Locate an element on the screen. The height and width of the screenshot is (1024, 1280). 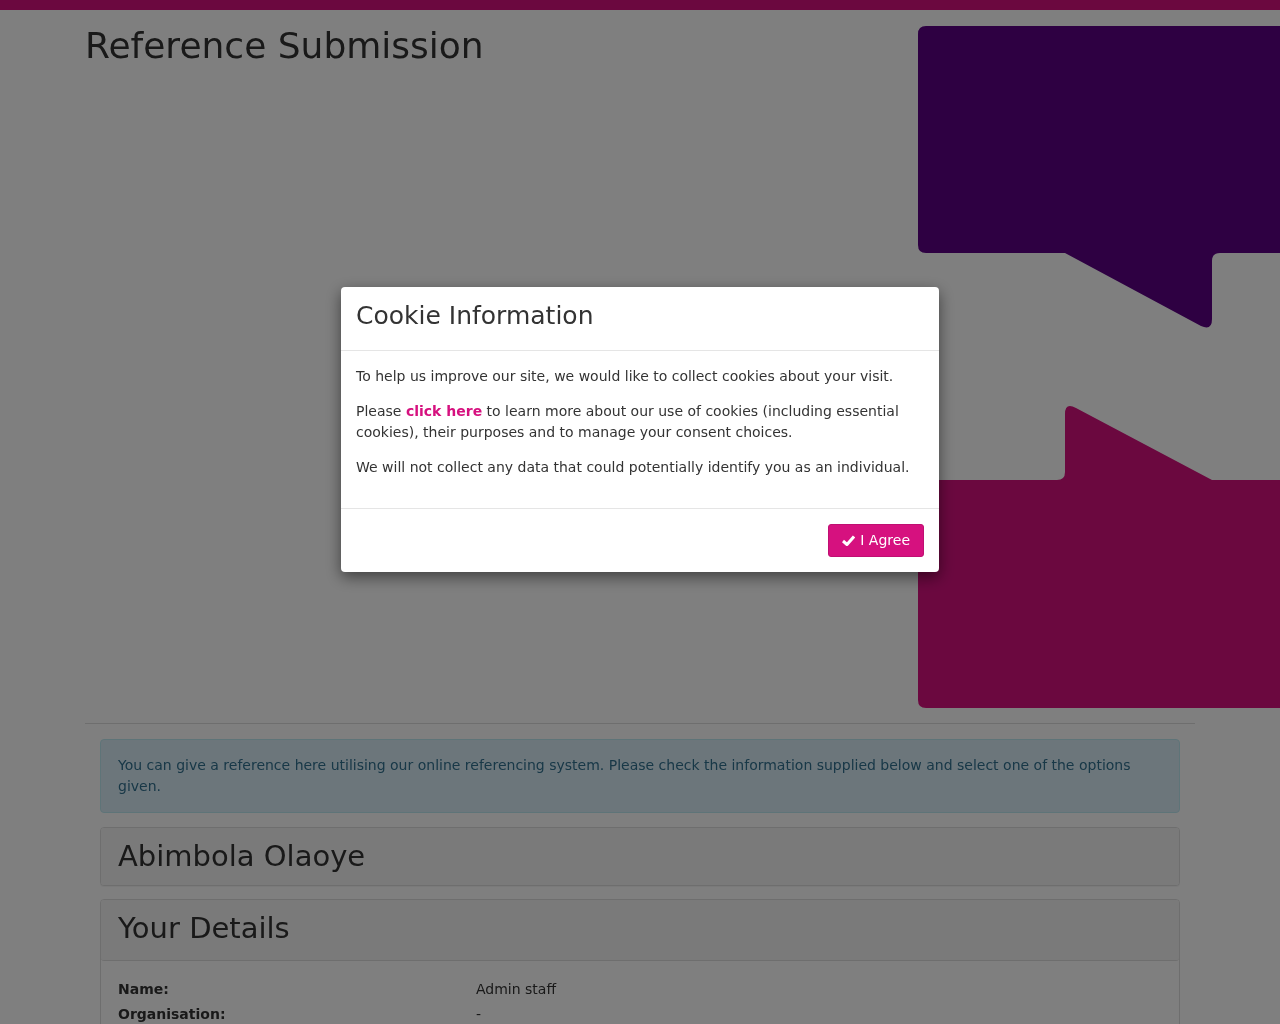
field-label: Organisation: is located at coordinates (172, 1014).